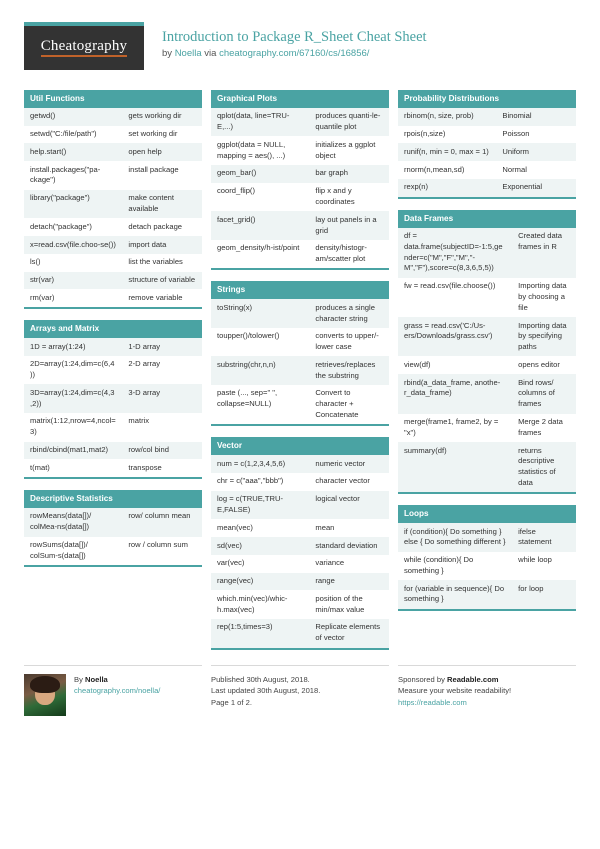 The width and height of the screenshot is (600, 849). I want to click on row-key: which.min(vec)/whic-h.max(vec), so click(260, 604).